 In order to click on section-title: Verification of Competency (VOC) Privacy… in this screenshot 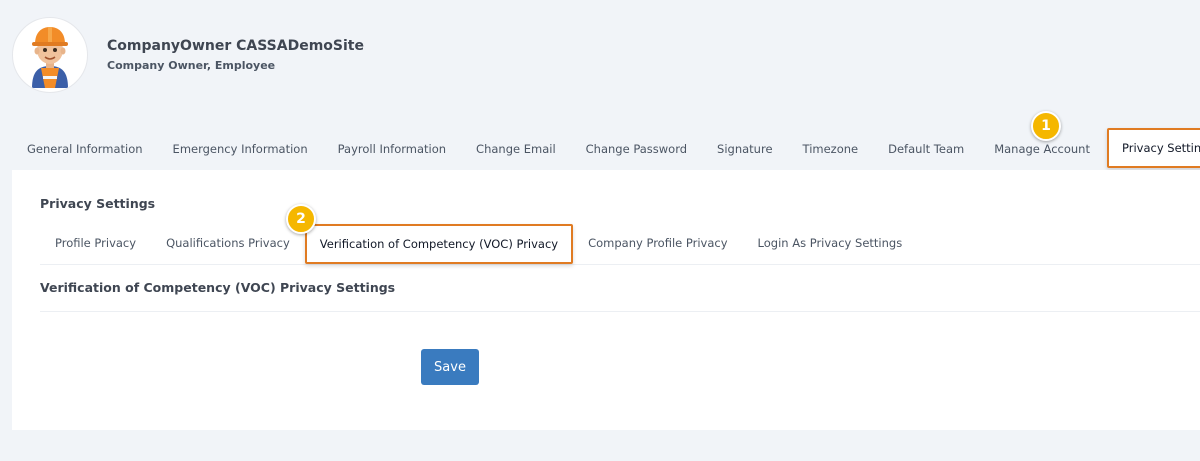, I will do `click(218, 287)`.